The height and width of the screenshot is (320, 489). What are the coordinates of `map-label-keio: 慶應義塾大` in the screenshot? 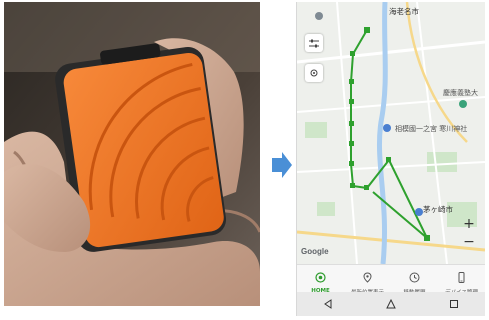 It's located at (460, 93).